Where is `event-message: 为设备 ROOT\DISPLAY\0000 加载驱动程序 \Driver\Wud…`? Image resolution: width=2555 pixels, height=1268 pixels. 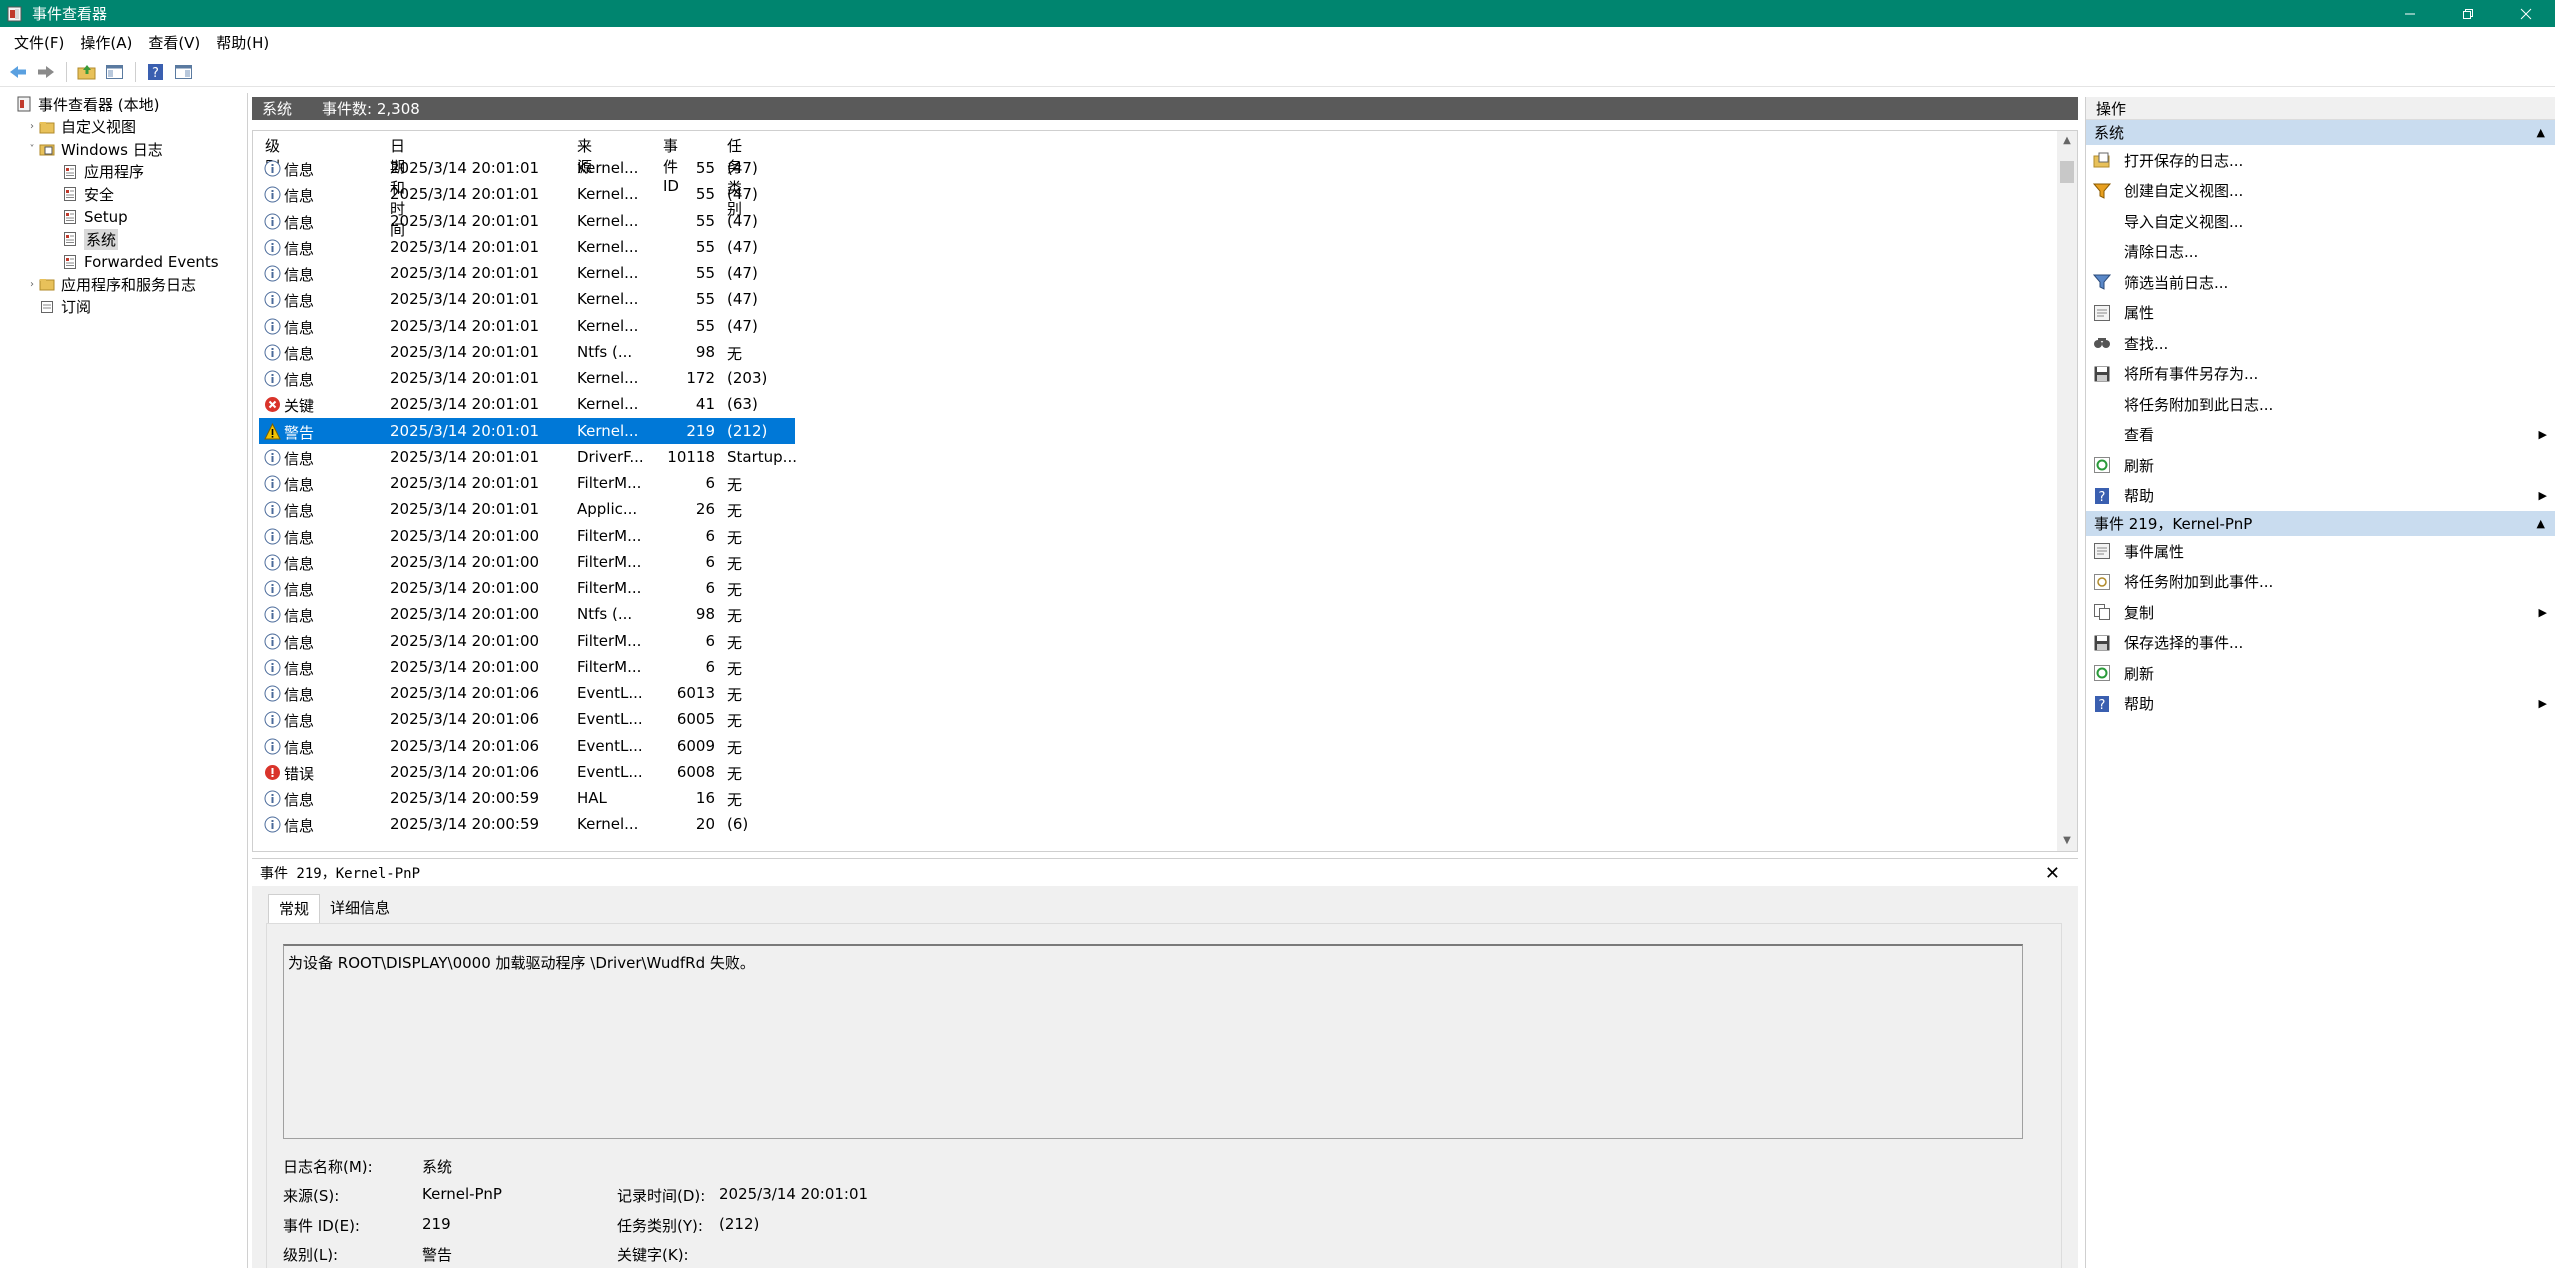
event-message: 为设备 ROOT\DISPLAY\0000 加载驱动程序 \Driver\Wud… is located at coordinates (1153, 1041).